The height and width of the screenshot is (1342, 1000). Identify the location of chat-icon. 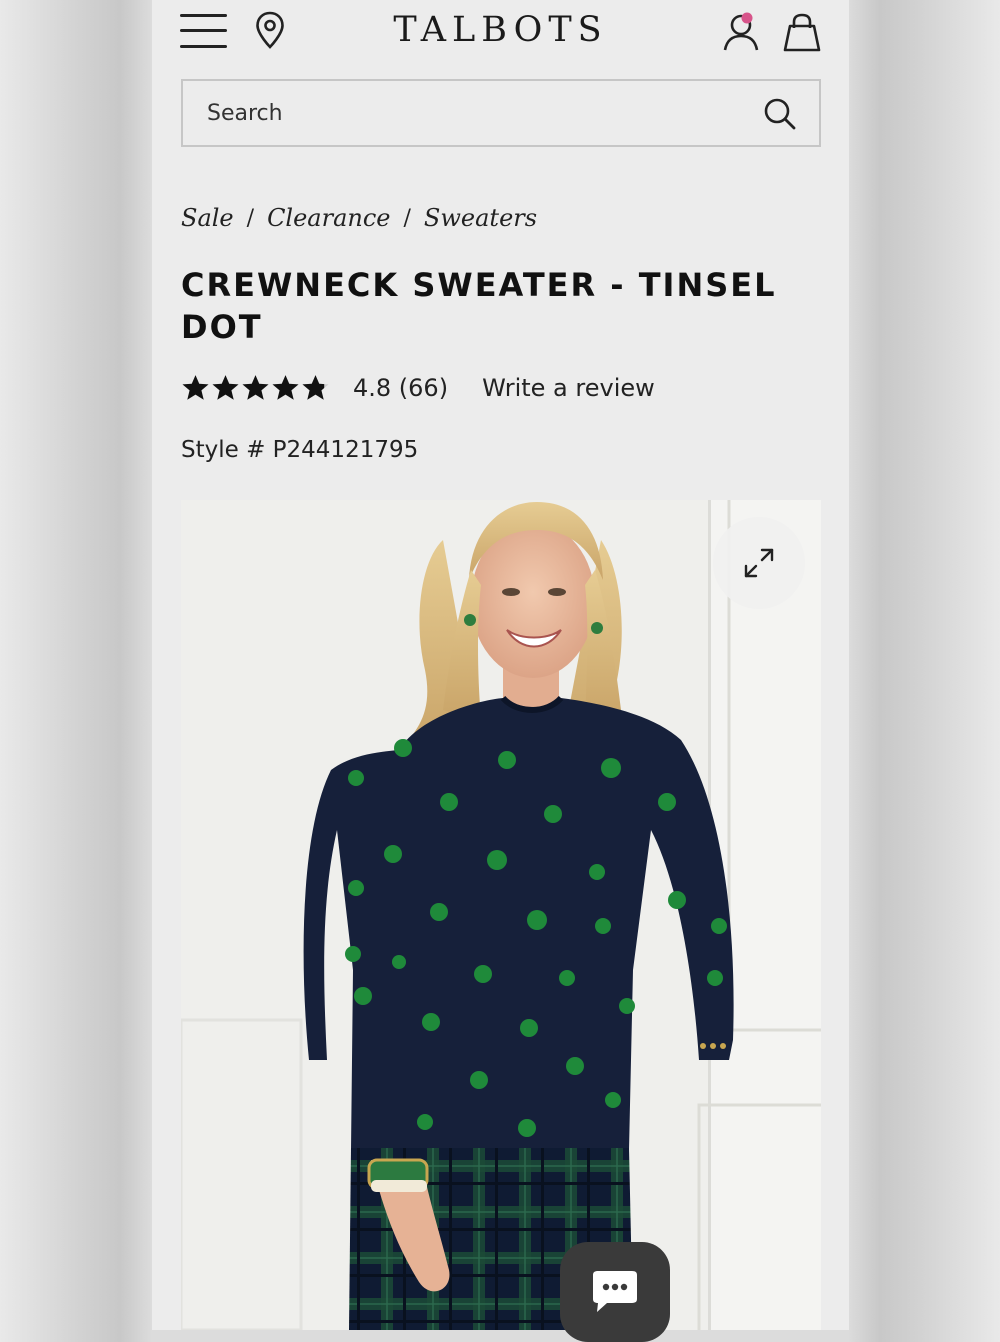
(615, 1291).